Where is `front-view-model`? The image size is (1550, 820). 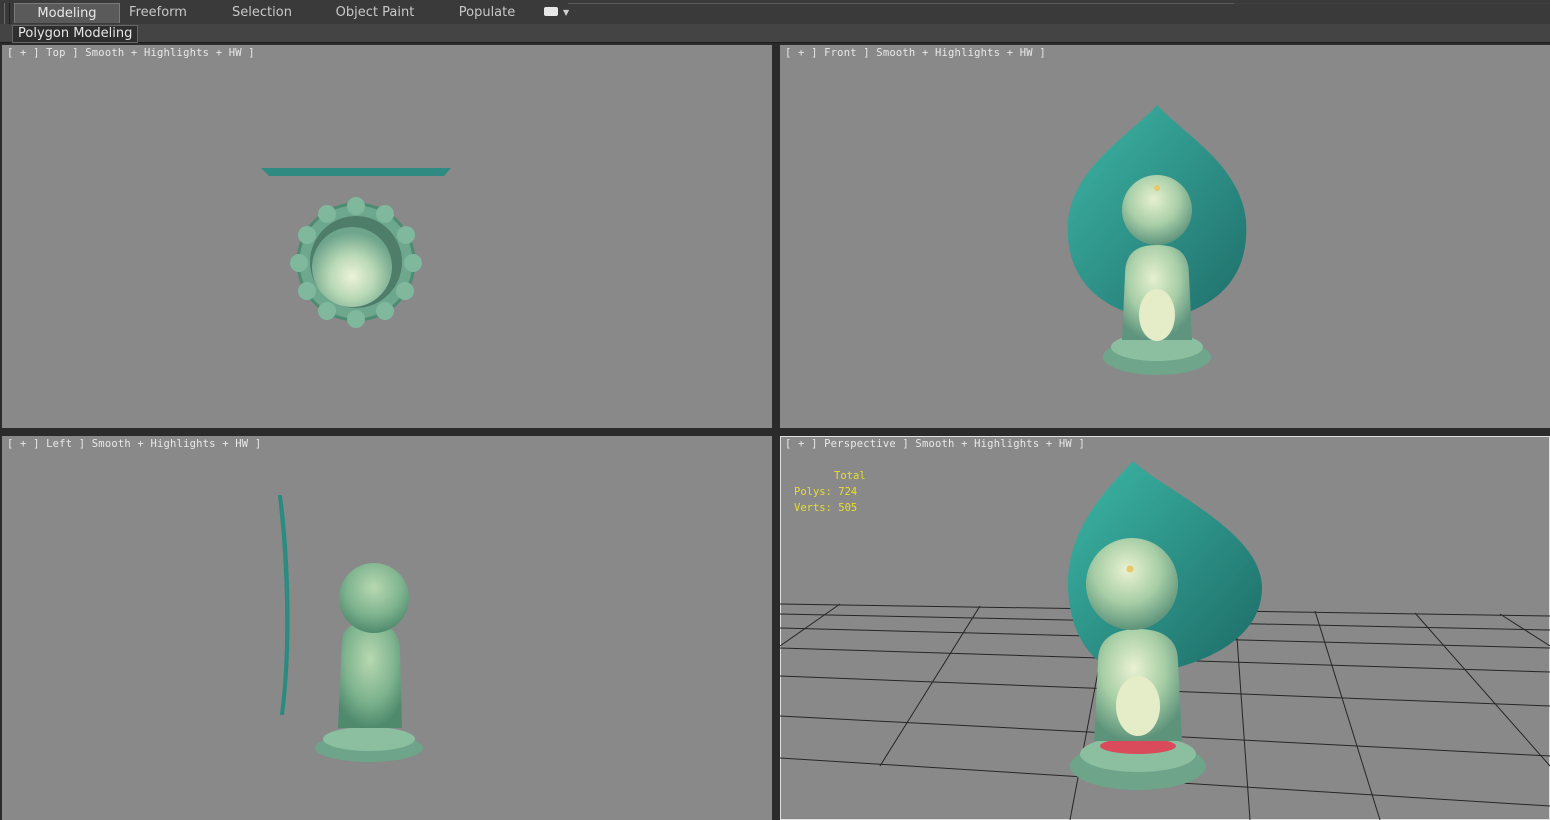 front-view-model is located at coordinates (1157, 240).